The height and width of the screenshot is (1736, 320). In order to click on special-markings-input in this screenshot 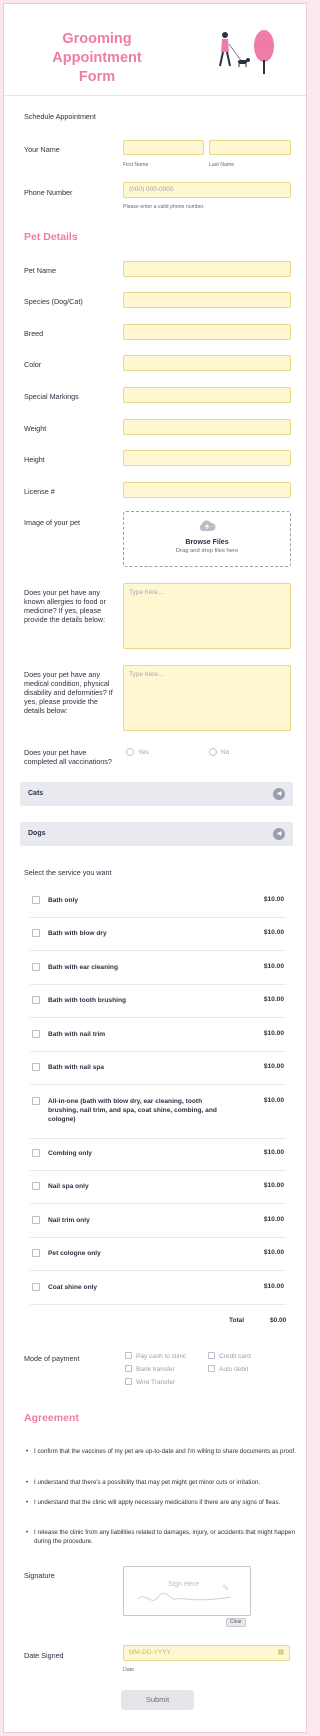, I will do `click(207, 395)`.